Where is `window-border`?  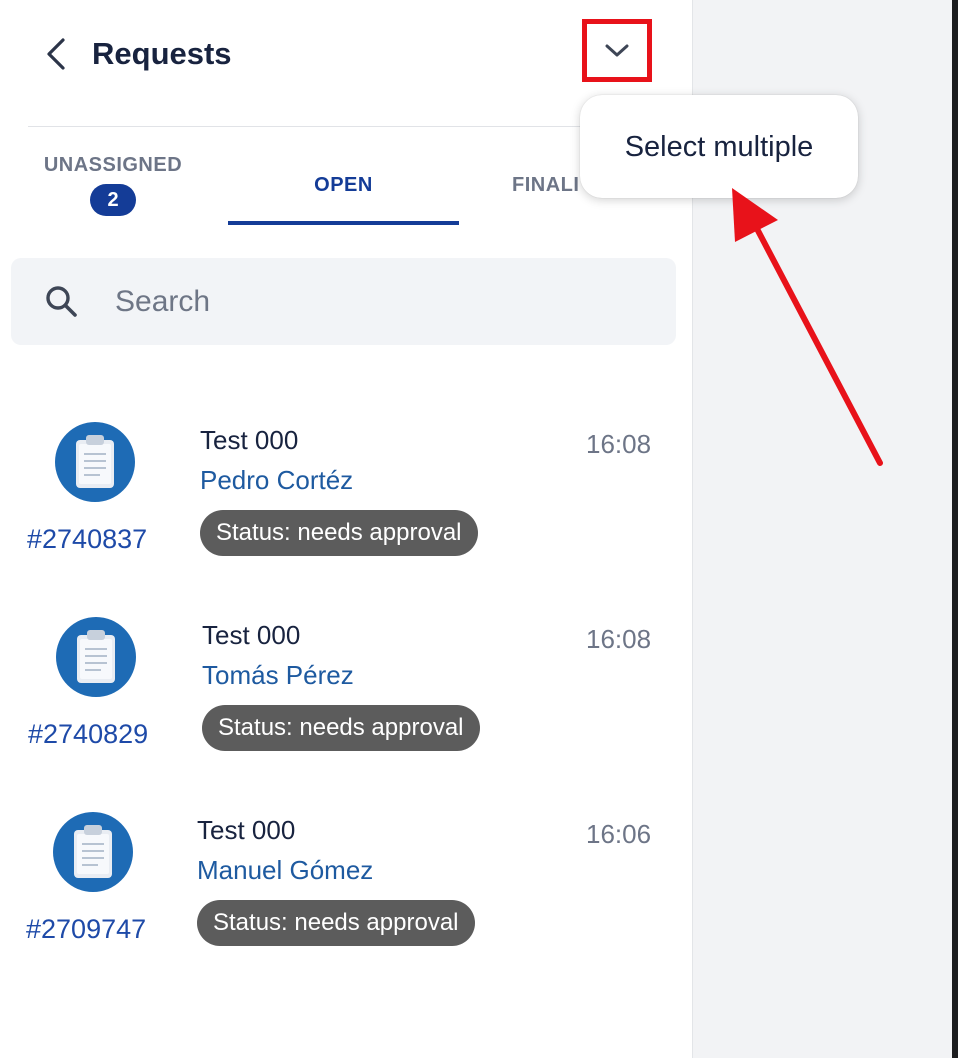
window-border is located at coordinates (955, 529).